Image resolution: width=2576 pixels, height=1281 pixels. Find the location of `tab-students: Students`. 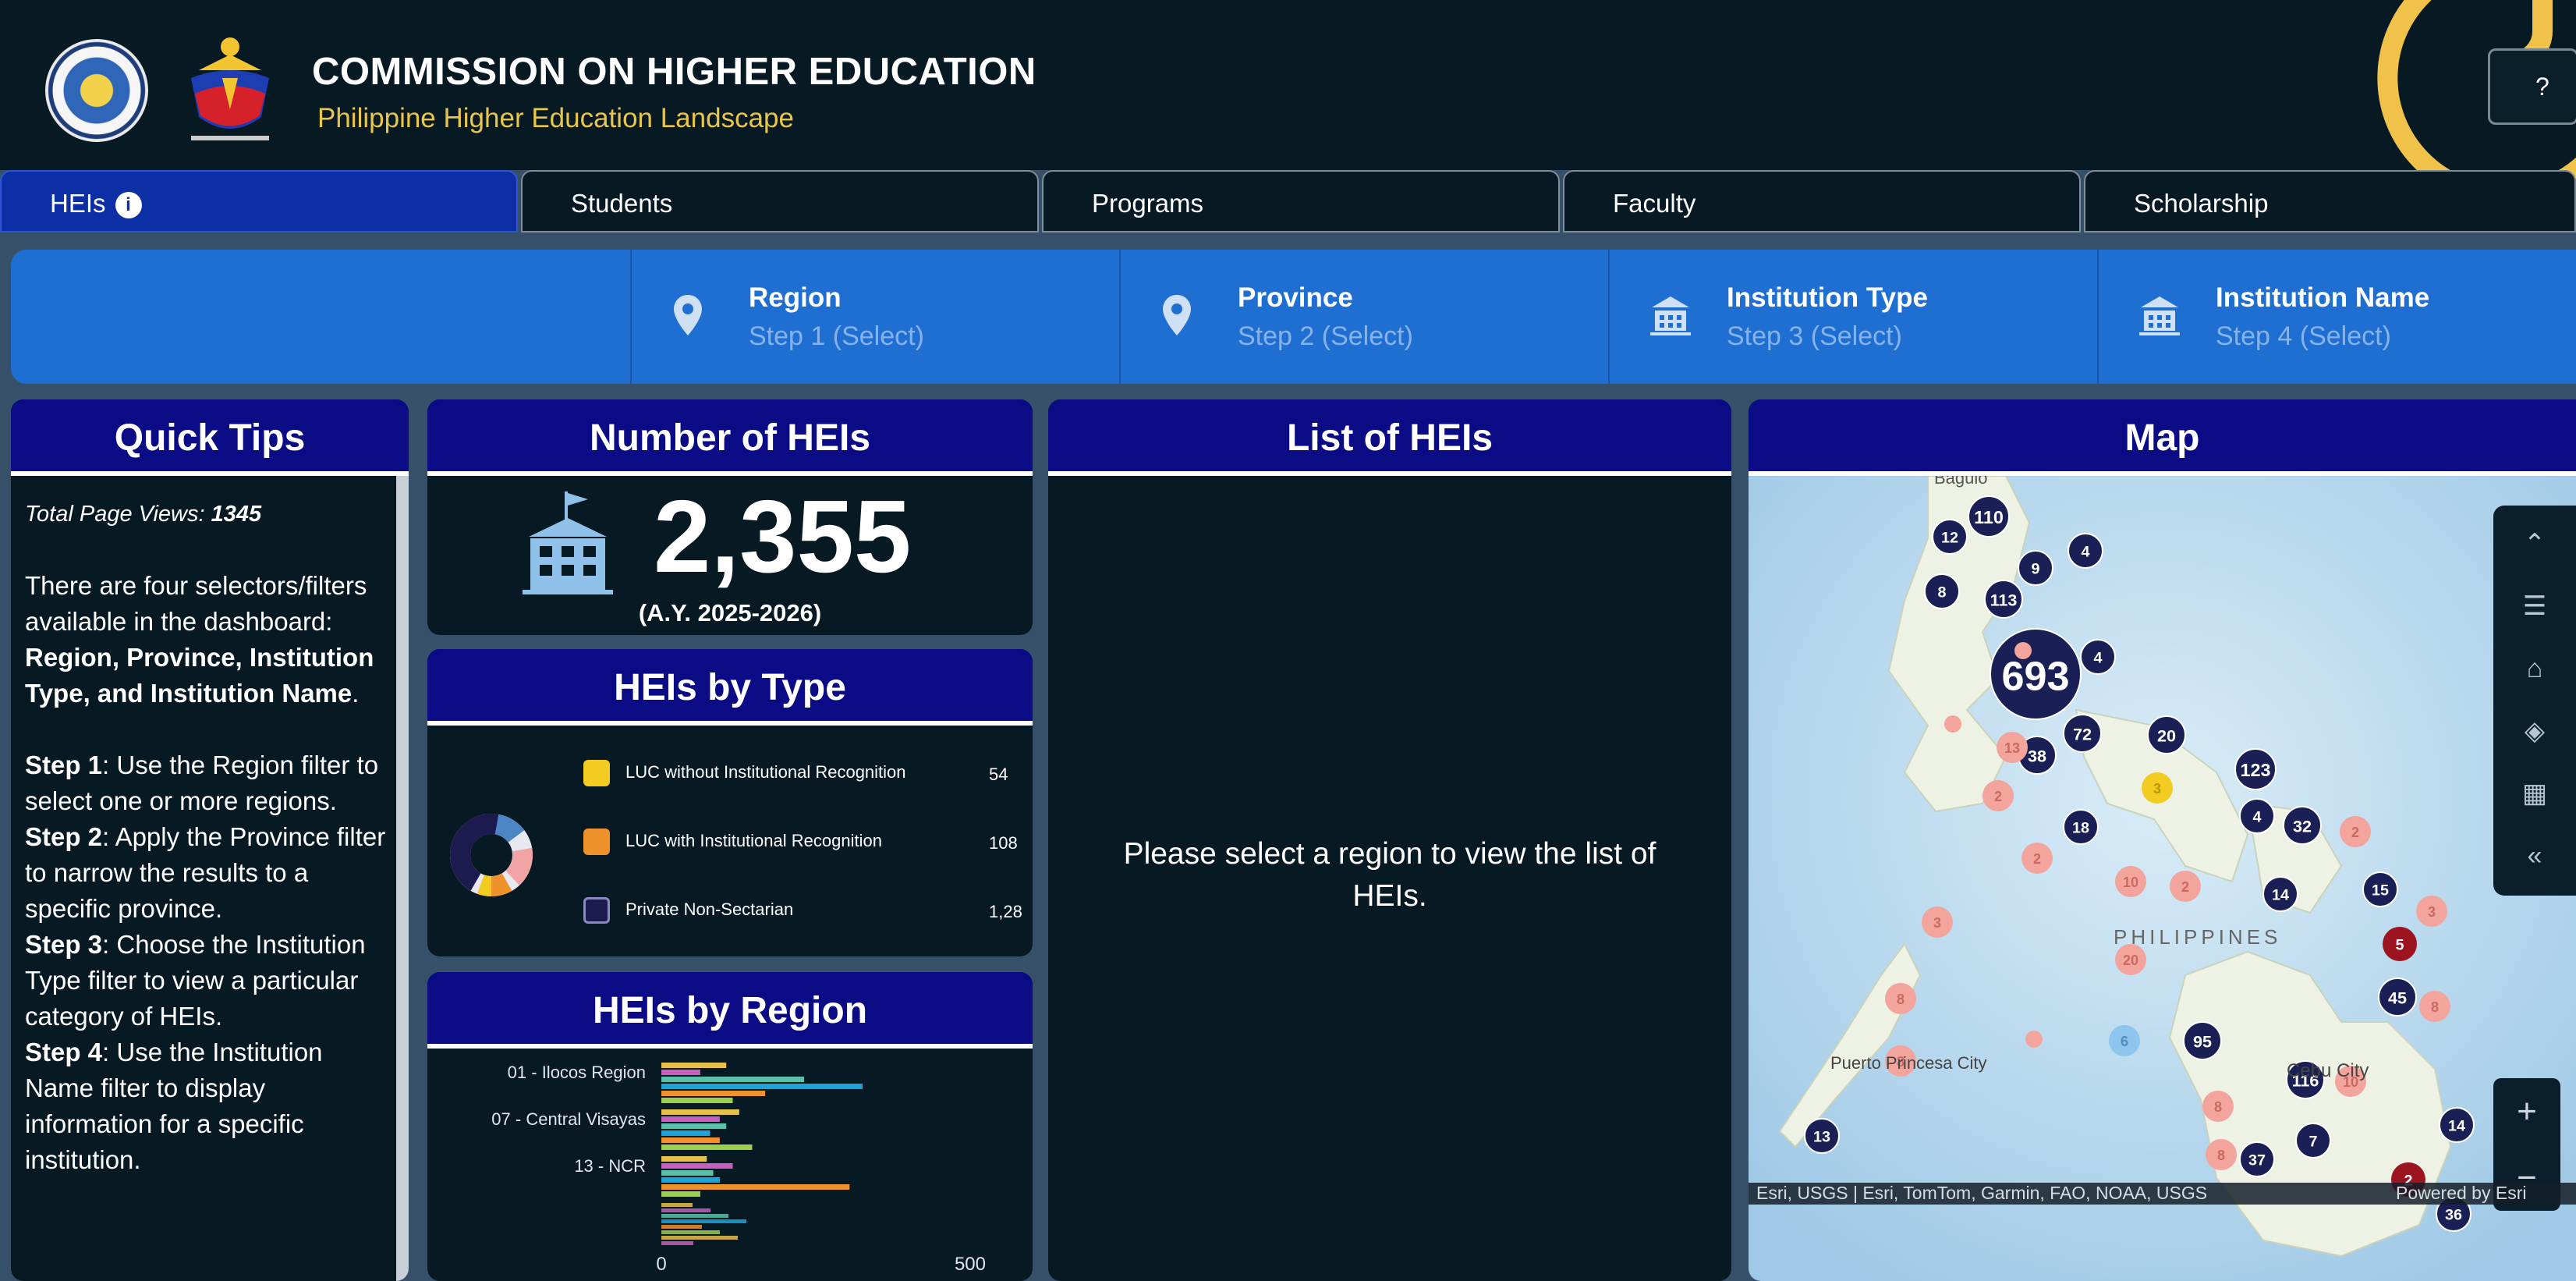

tab-students: Students is located at coordinates (780, 201).